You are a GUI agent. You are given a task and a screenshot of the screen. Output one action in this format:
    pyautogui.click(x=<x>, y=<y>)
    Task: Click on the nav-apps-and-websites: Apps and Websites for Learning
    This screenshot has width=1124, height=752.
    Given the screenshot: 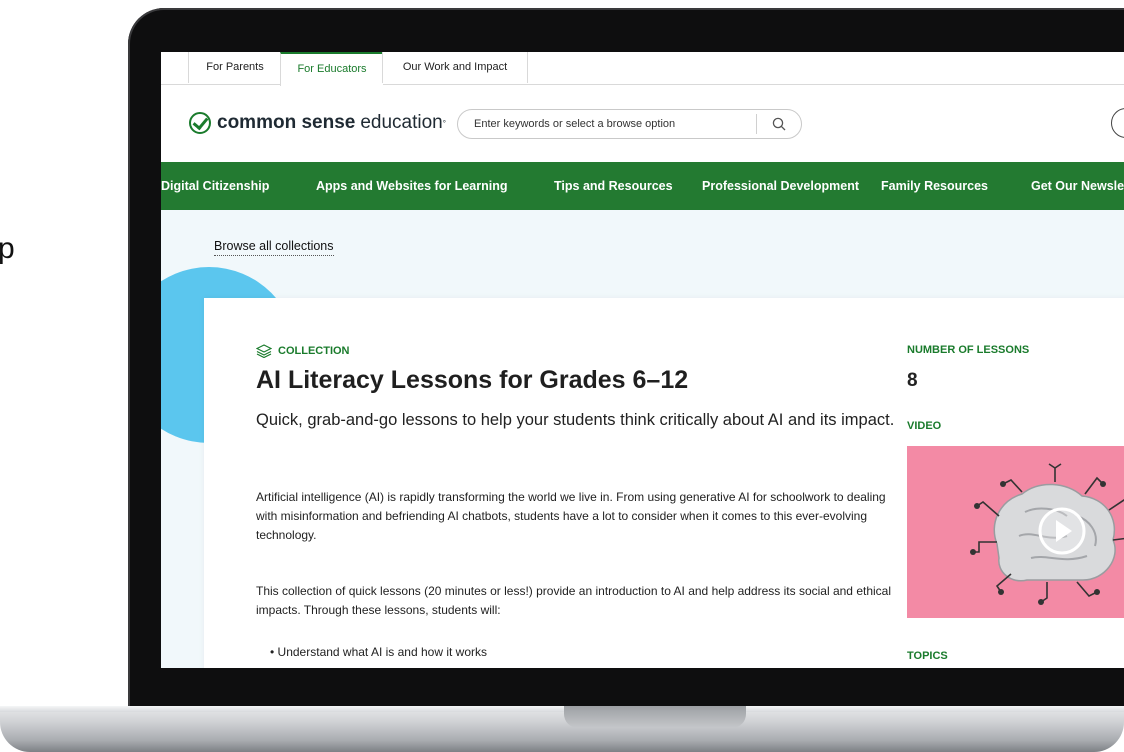 What is the action you would take?
    pyautogui.click(x=411, y=186)
    